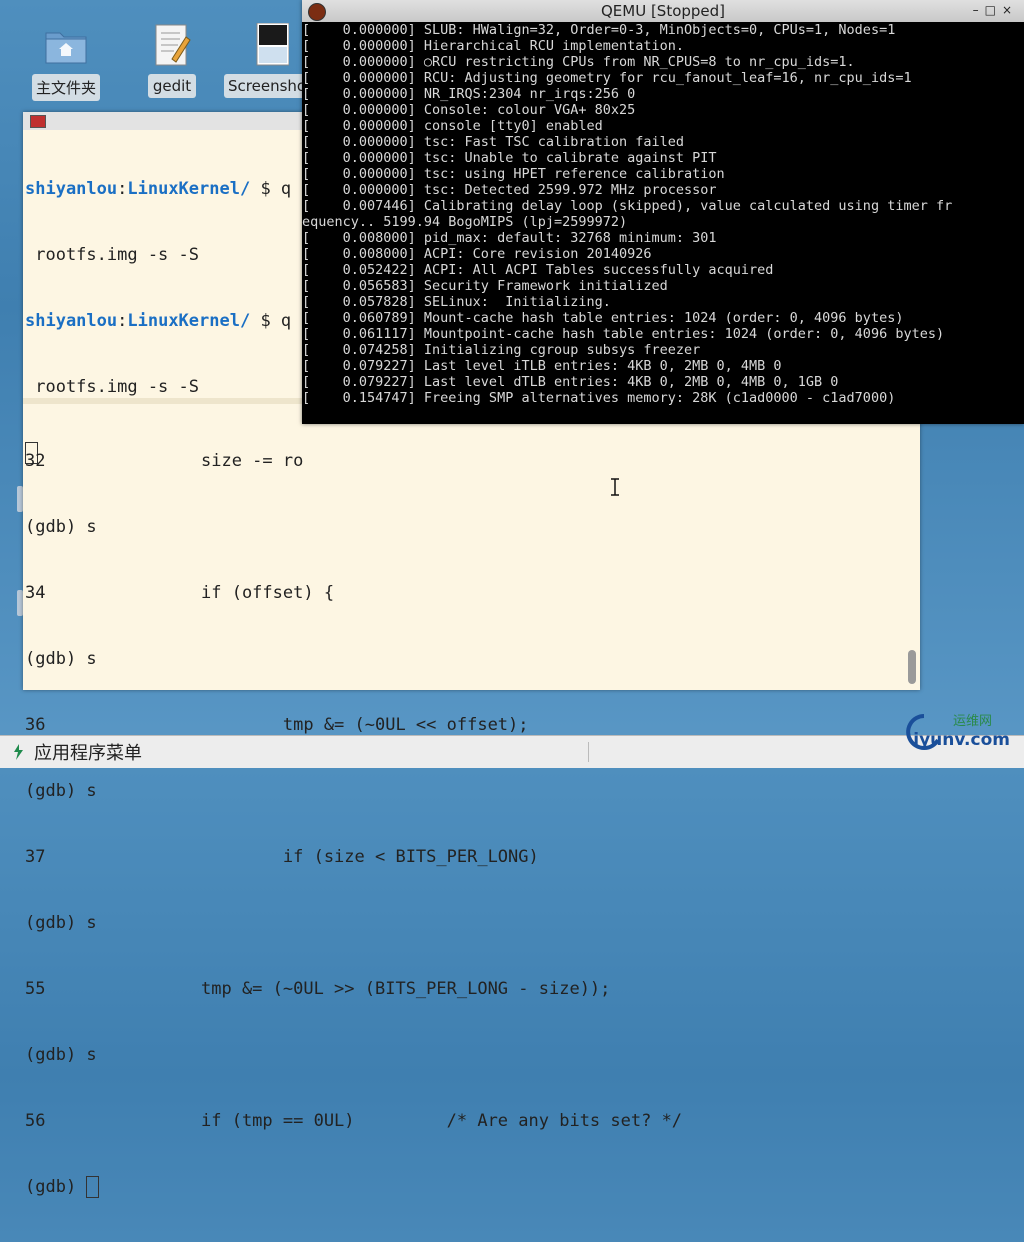 This screenshot has height=1242, width=1024. Describe the element at coordinates (35, 461) in the screenshot. I see `gdb-line-number: 32` at that location.